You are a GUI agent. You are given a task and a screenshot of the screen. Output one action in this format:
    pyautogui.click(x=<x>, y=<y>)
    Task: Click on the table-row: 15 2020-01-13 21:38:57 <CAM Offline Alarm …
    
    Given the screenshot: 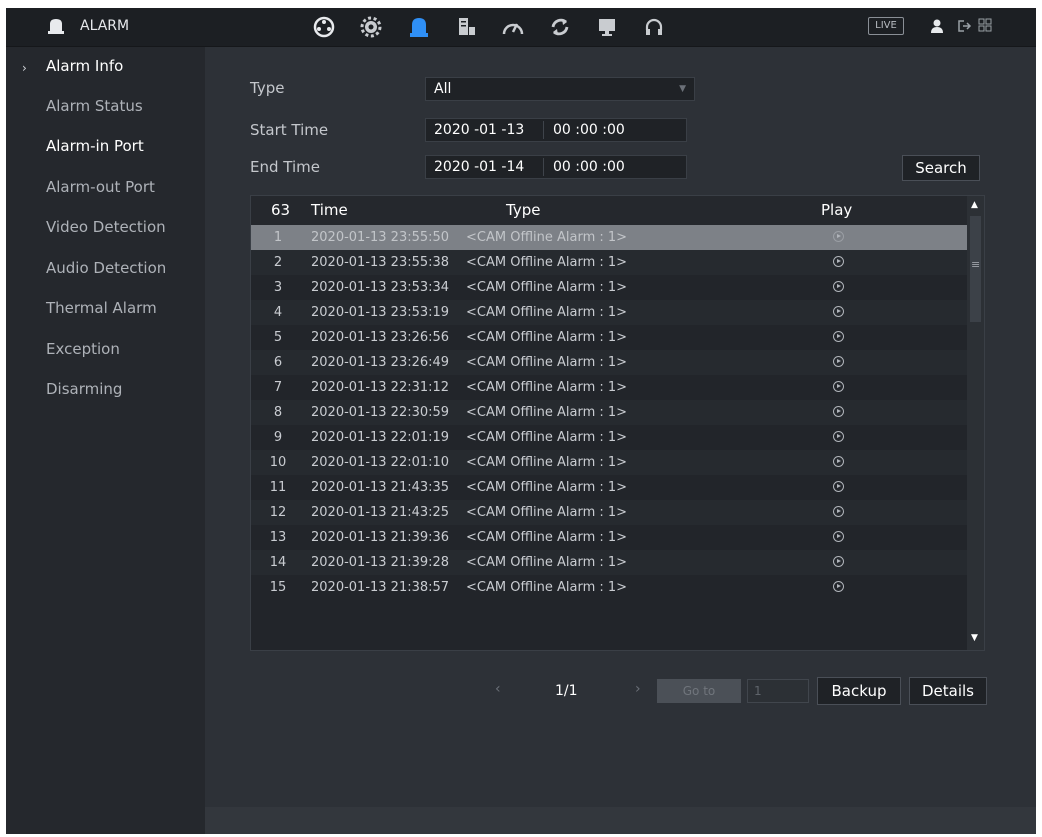 What is the action you would take?
    pyautogui.click(x=609, y=587)
    